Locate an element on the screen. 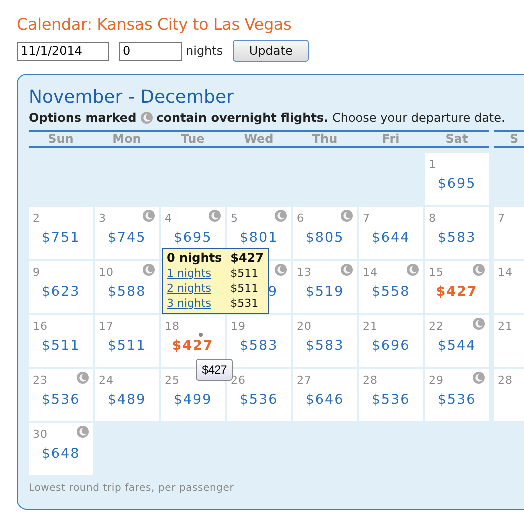 This screenshot has height=528, width=524. day-number: 30 is located at coordinates (40, 434).